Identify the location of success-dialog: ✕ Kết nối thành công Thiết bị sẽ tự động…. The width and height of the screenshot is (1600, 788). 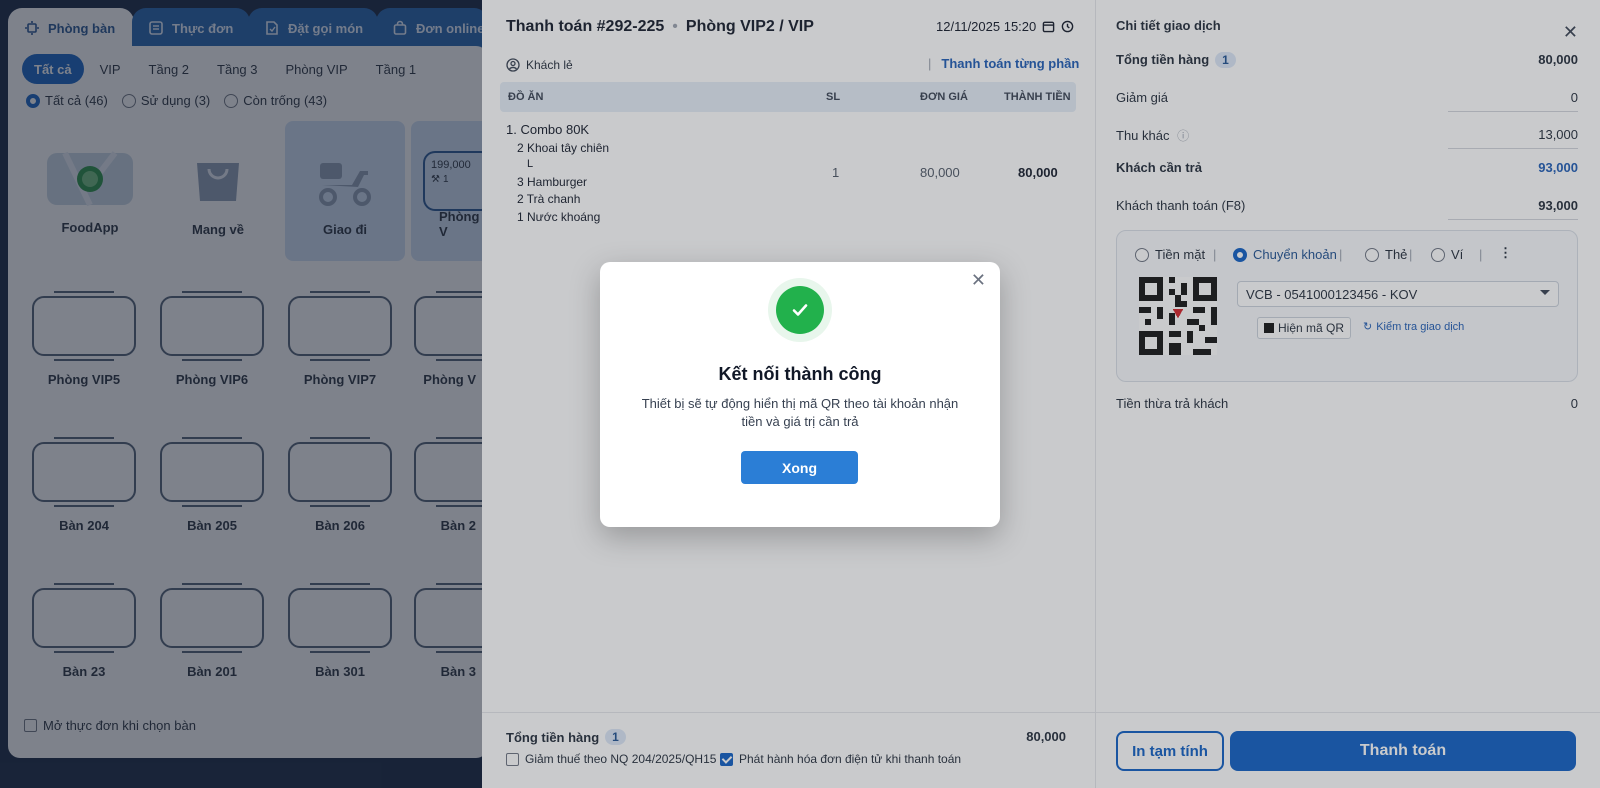
(800, 394).